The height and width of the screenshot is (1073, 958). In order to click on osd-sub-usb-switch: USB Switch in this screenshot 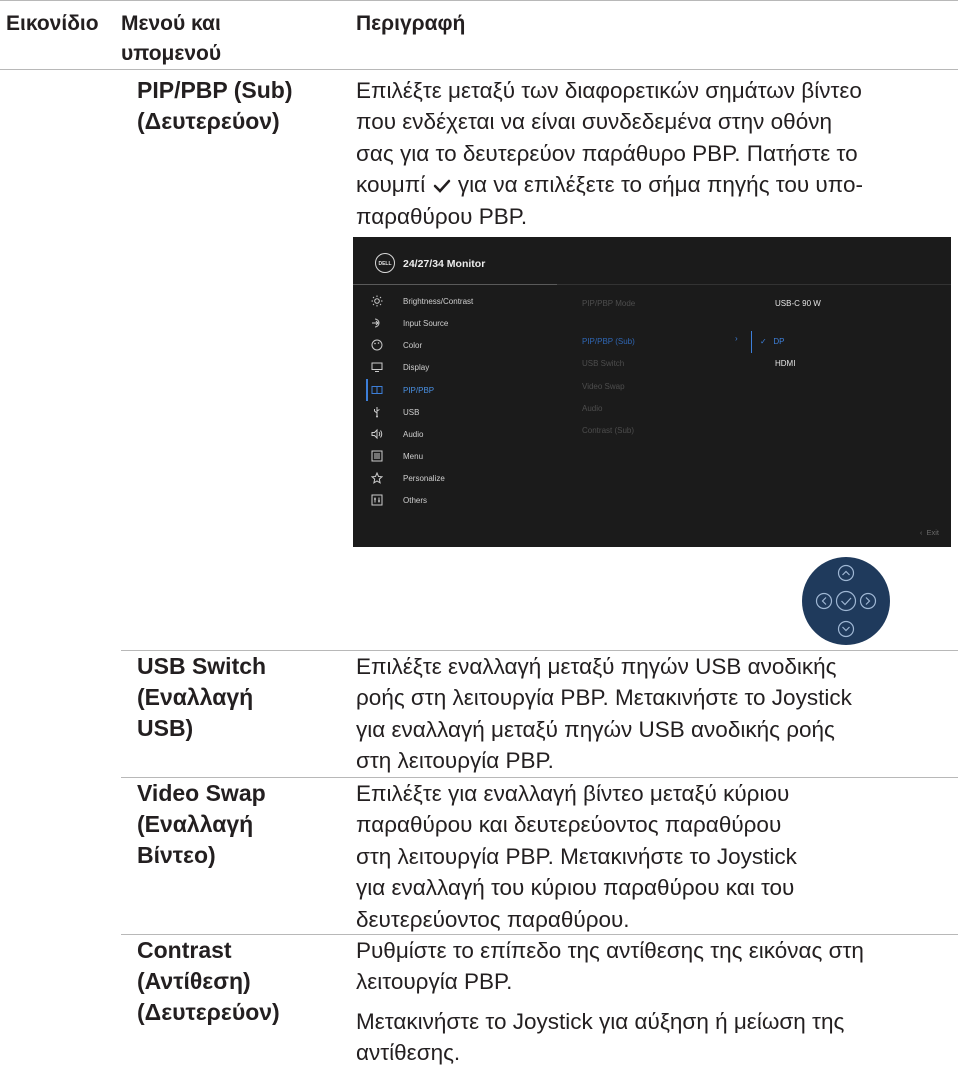, I will do `click(603, 363)`.